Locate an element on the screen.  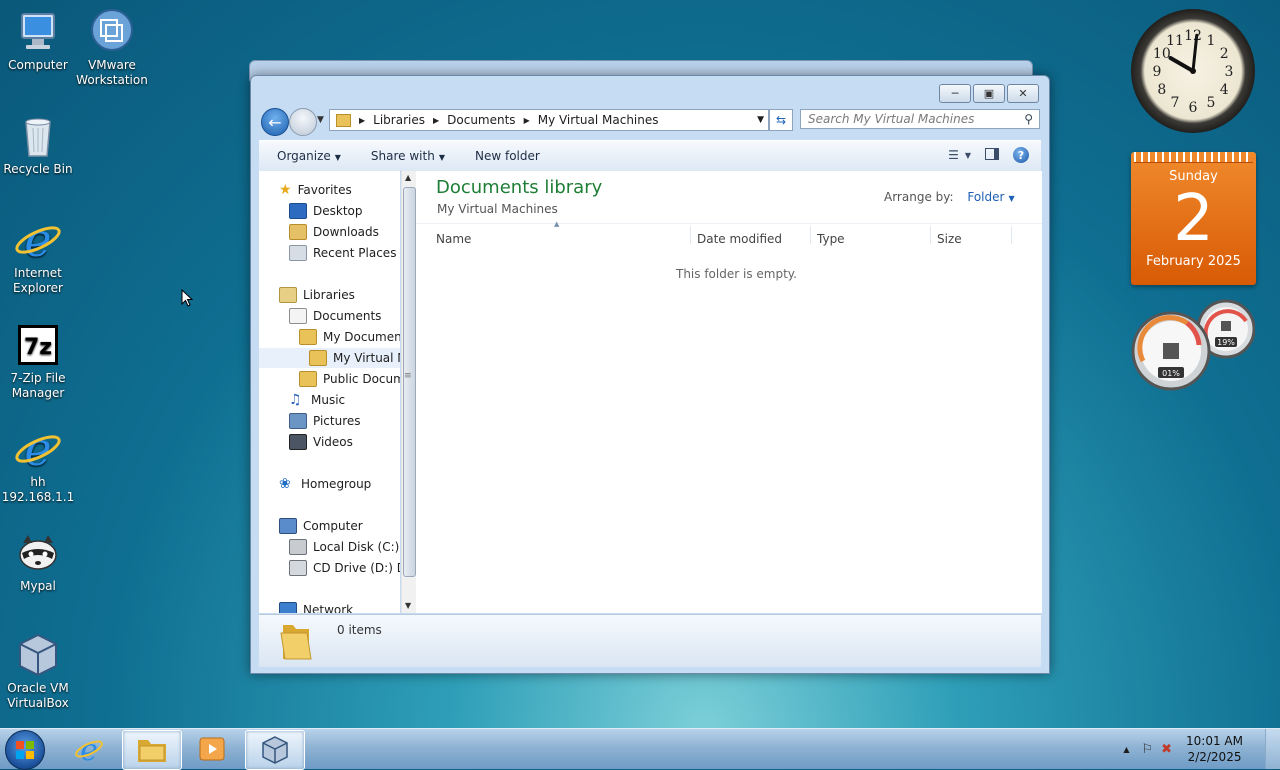
share-with-menu: Share with ▼ is located at coordinates (408, 156).